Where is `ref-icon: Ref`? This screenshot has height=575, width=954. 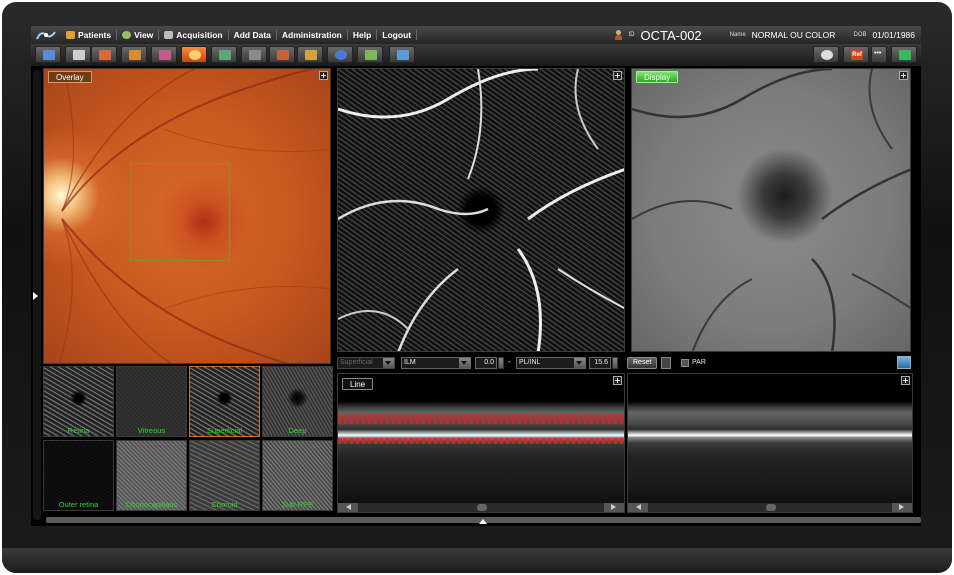 ref-icon: Ref is located at coordinates (857, 55).